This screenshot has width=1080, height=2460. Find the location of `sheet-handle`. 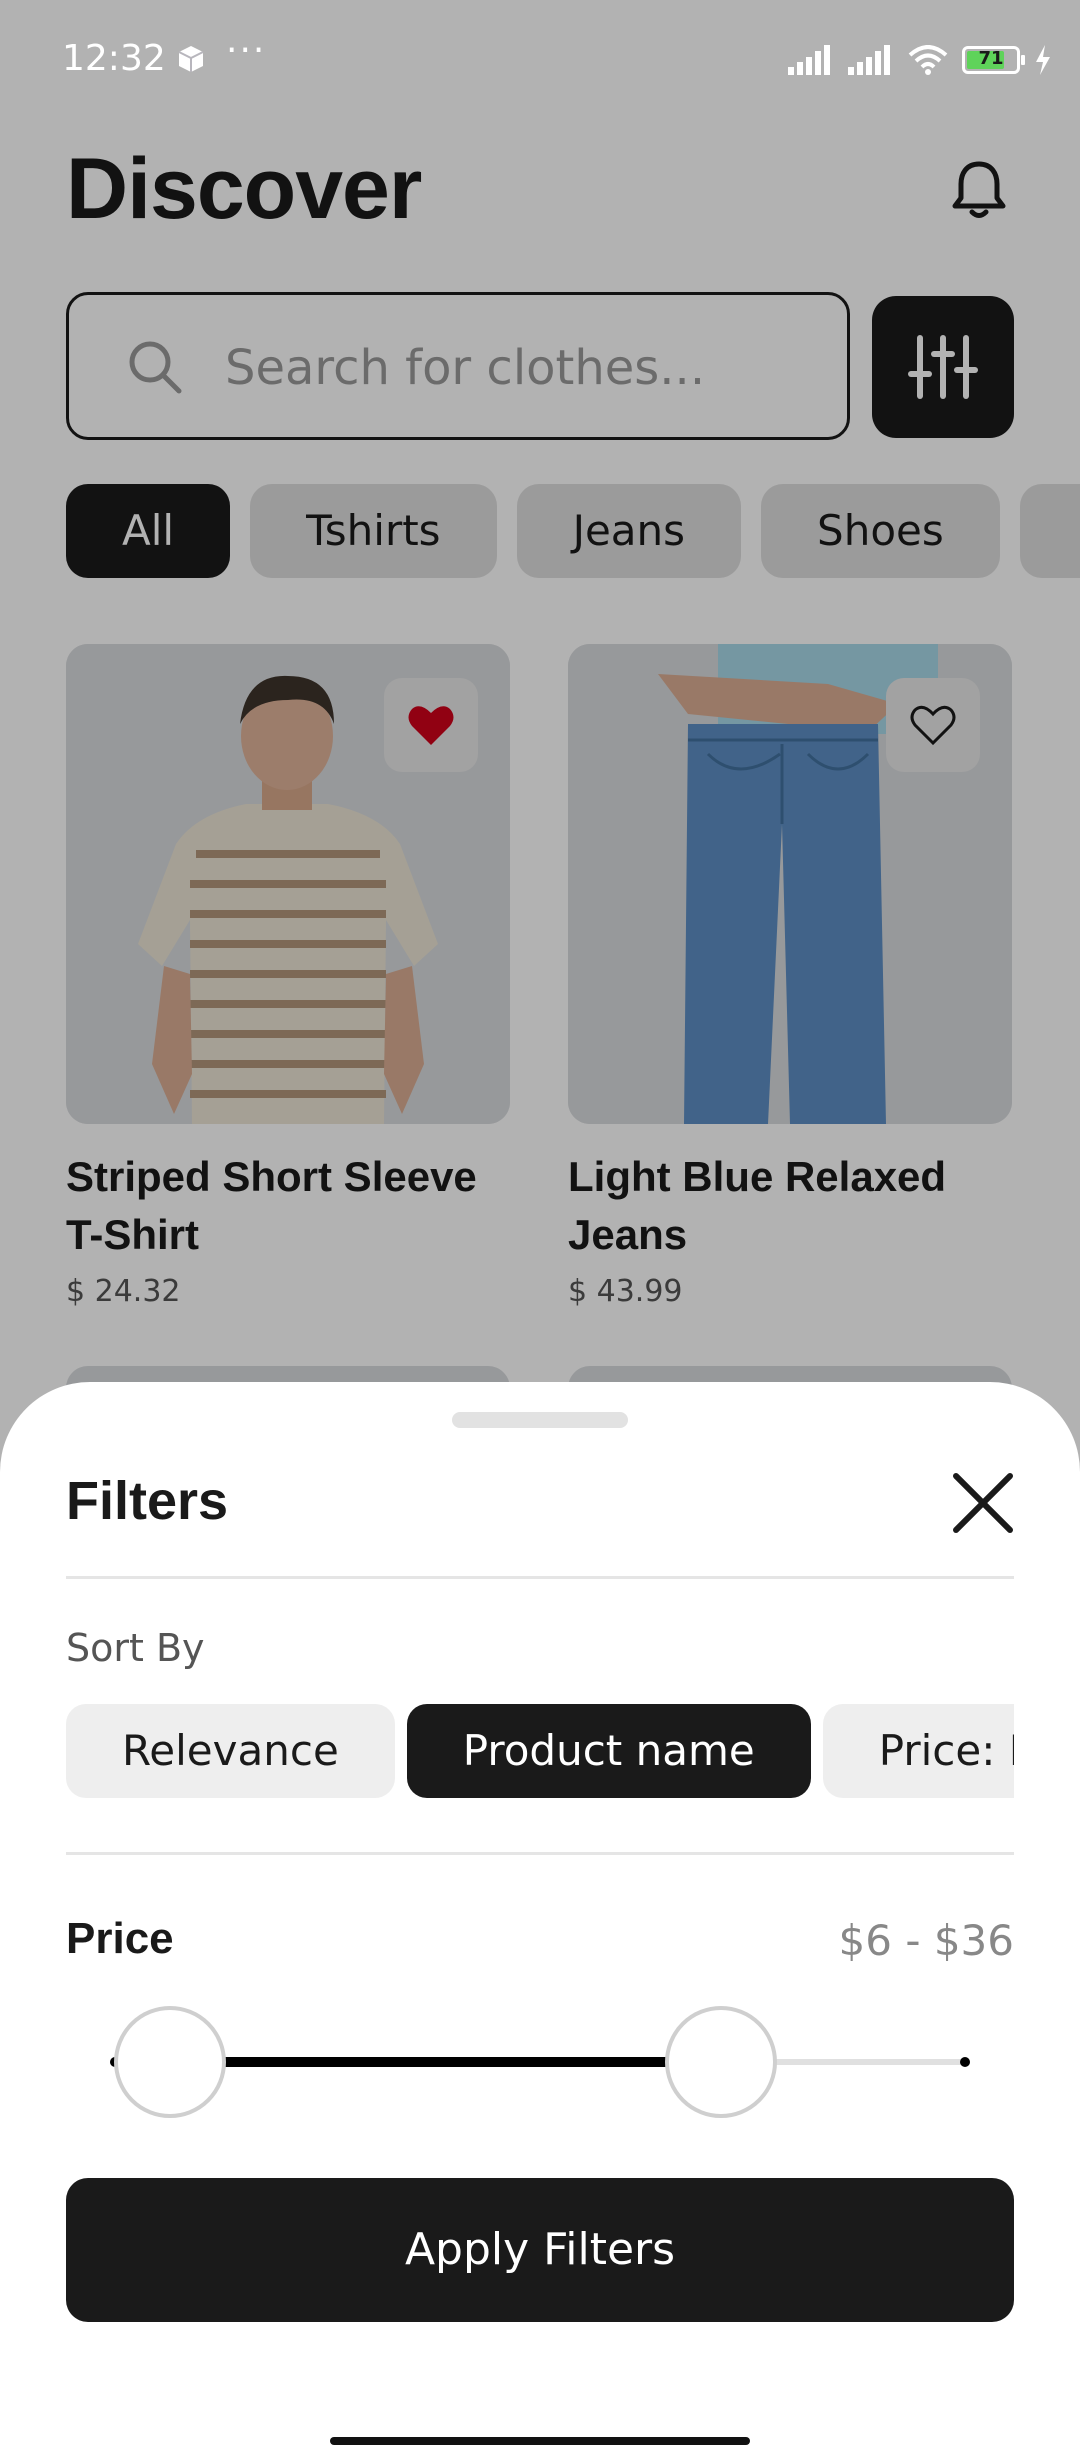

sheet-handle is located at coordinates (540, 1420).